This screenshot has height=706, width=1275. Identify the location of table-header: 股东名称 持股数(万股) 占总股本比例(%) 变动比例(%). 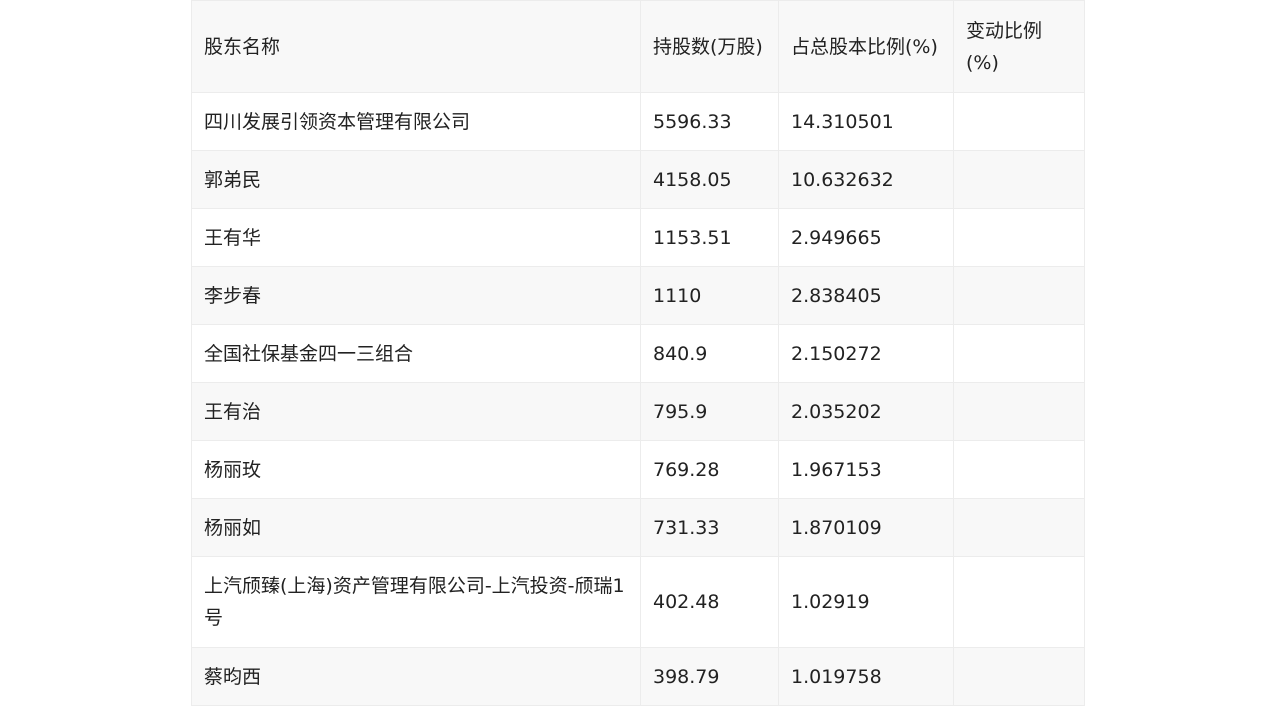
(638, 46).